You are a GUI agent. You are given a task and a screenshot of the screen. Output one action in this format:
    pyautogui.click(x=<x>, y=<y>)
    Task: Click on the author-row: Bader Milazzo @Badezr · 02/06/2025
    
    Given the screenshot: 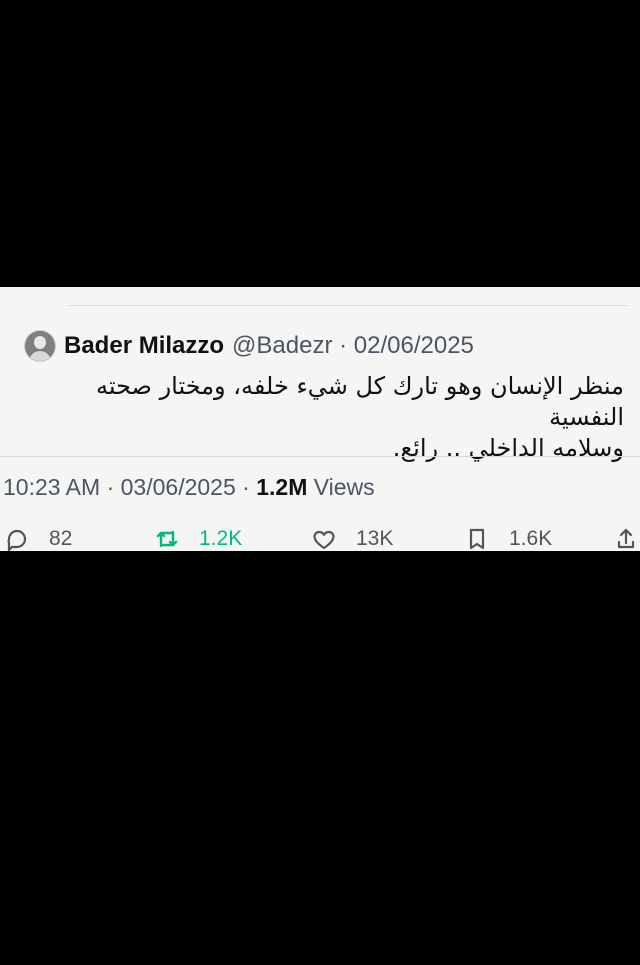 What is the action you would take?
    pyautogui.click(x=328, y=346)
    